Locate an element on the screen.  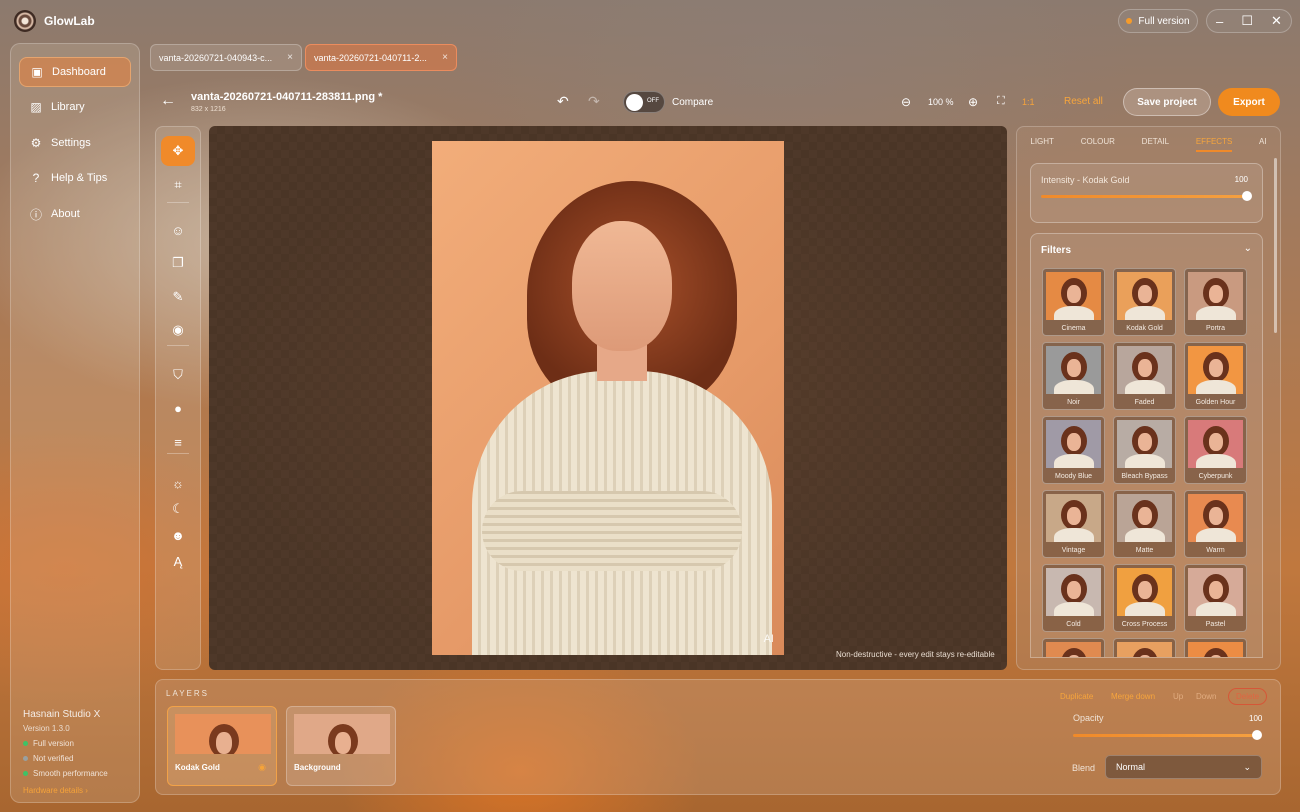
status-performance: Smooth performance is located at coordinates (65, 773).